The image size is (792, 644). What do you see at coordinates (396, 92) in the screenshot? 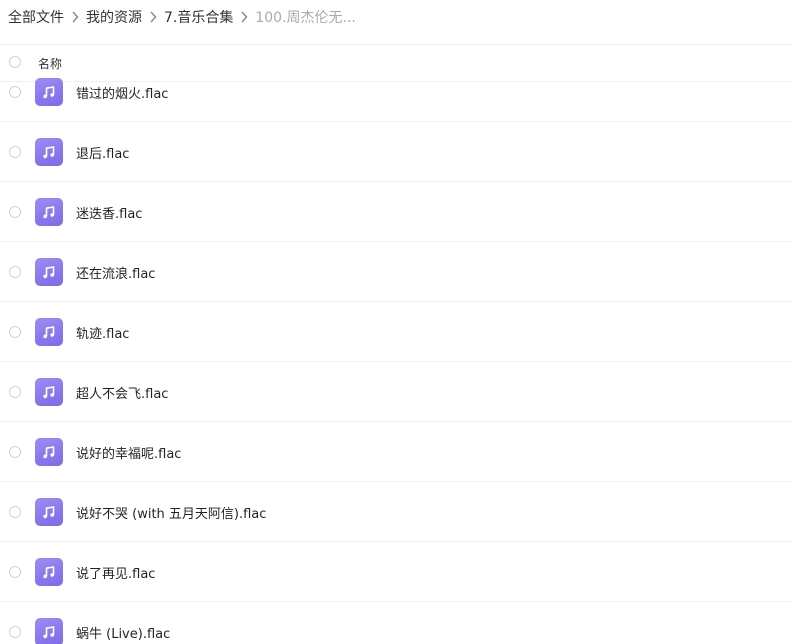
I see `file-row: 错过的烟火.flac` at bounding box center [396, 92].